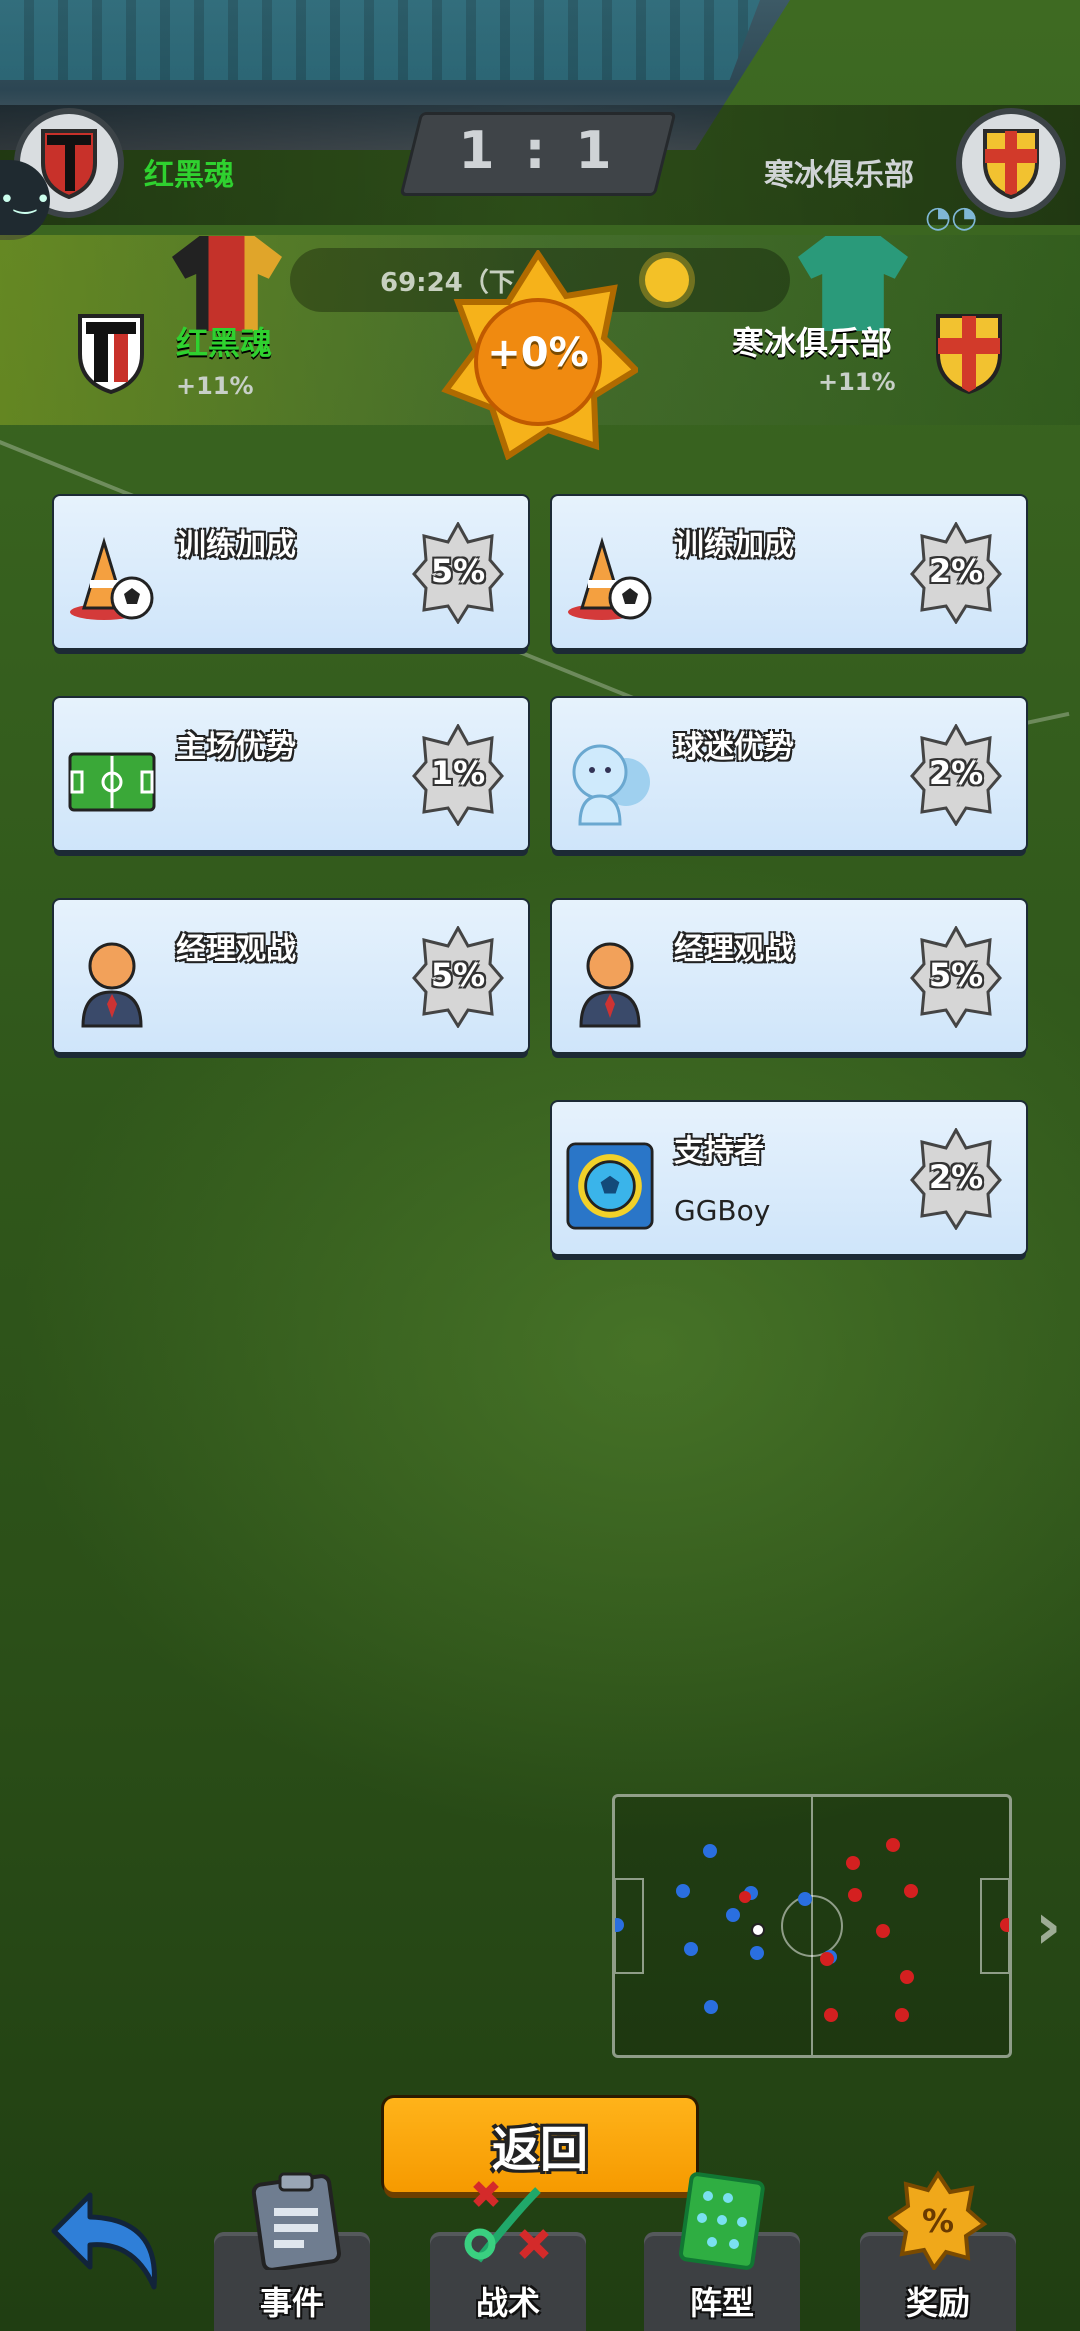  Describe the element at coordinates (189, 175) in the screenshot. I see `home-team-name: 红黑魂` at that location.